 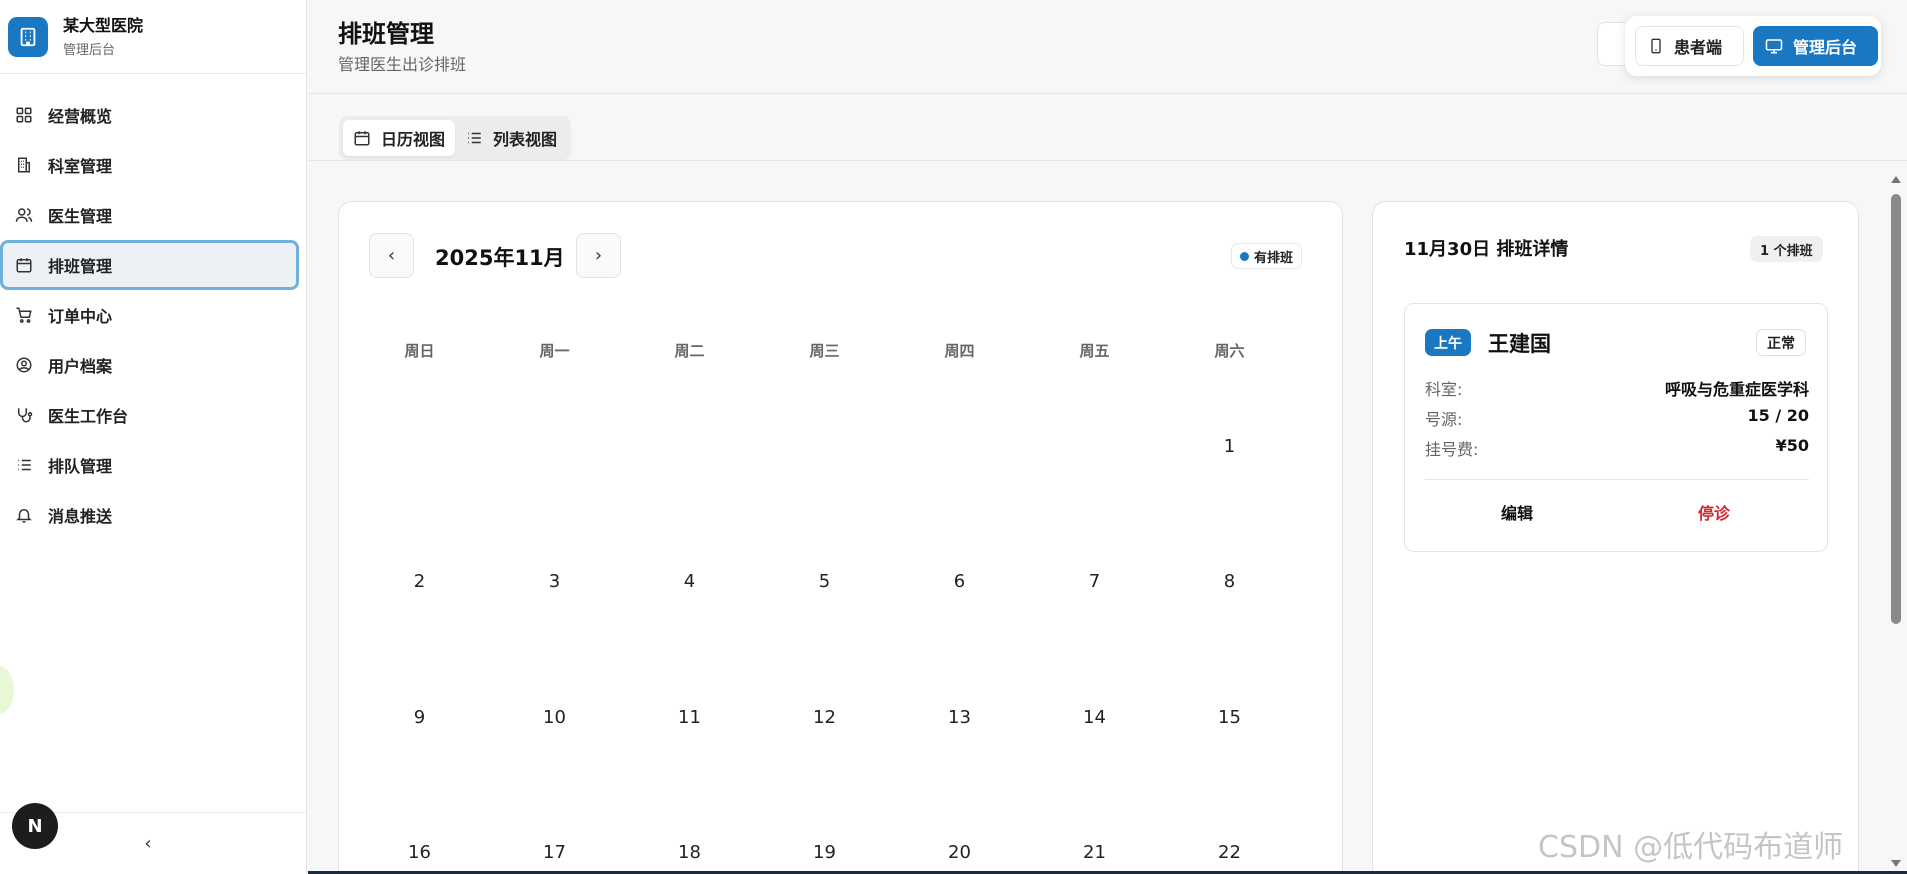 What do you see at coordinates (1274, 258) in the screenshot?
I see `legend-label: 有排班` at bounding box center [1274, 258].